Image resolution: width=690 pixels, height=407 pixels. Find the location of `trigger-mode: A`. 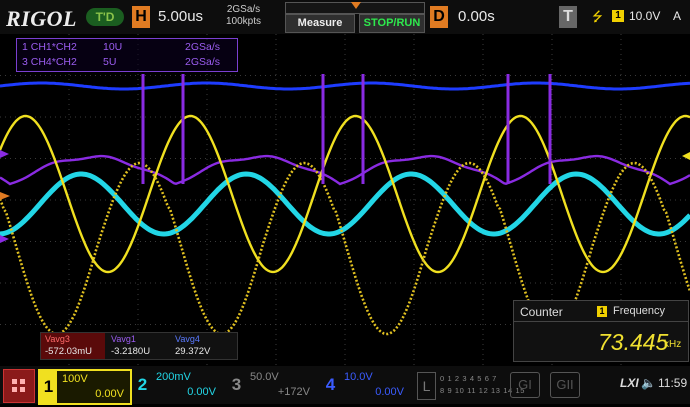

trigger-mode: A is located at coordinates (677, 16).